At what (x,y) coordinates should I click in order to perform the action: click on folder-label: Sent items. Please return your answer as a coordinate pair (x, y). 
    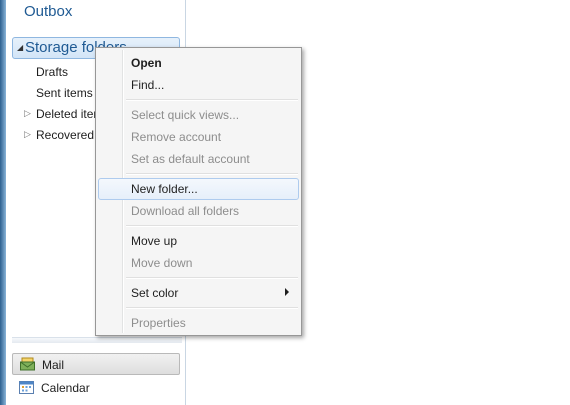
    Looking at the image, I should click on (64, 93).